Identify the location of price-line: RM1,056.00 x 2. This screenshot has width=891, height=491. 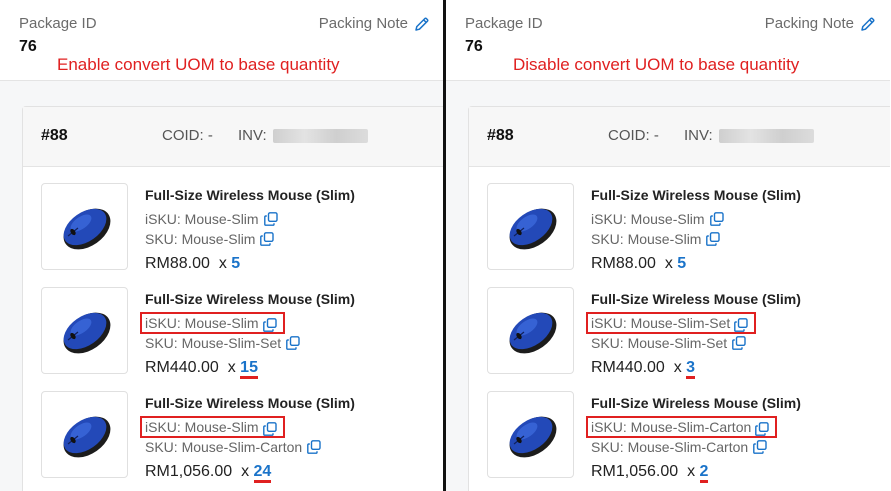
(650, 473).